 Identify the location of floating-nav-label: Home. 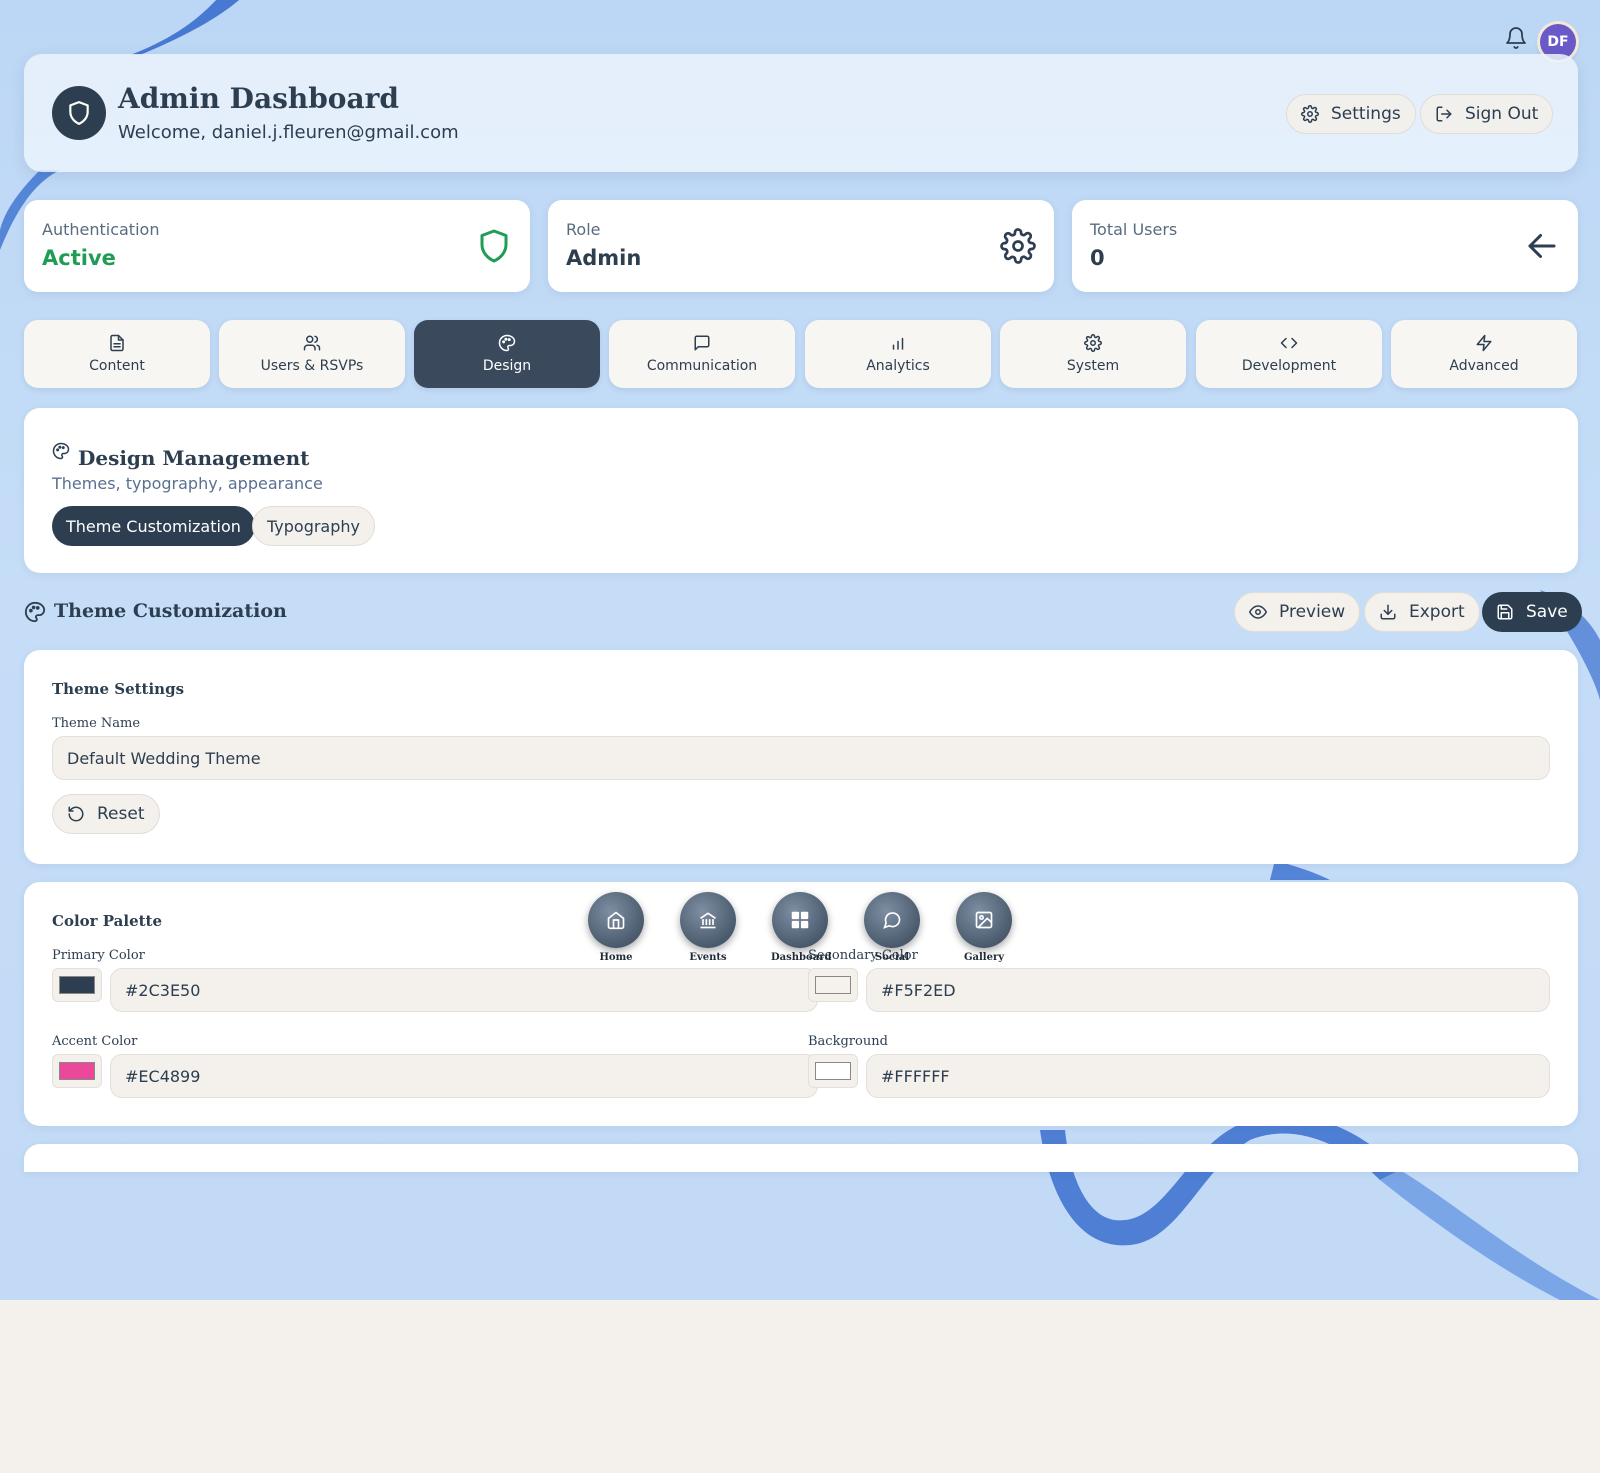
(616, 957).